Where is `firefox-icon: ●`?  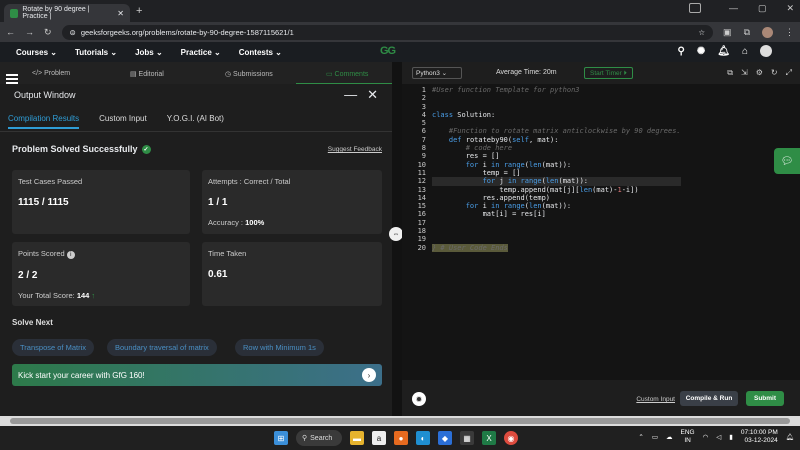
firefox-icon: ● is located at coordinates (401, 438).